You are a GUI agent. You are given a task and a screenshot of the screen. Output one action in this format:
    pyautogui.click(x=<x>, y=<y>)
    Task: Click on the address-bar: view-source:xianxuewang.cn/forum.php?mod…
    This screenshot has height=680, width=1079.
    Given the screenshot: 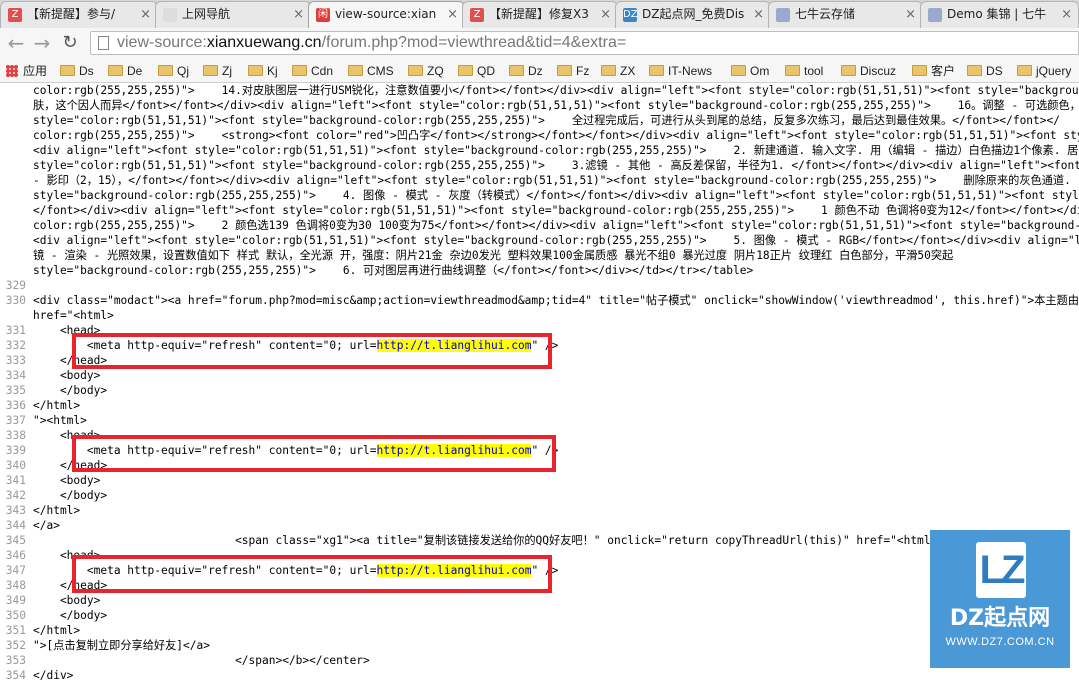 What is the action you would take?
    pyautogui.click(x=584, y=43)
    